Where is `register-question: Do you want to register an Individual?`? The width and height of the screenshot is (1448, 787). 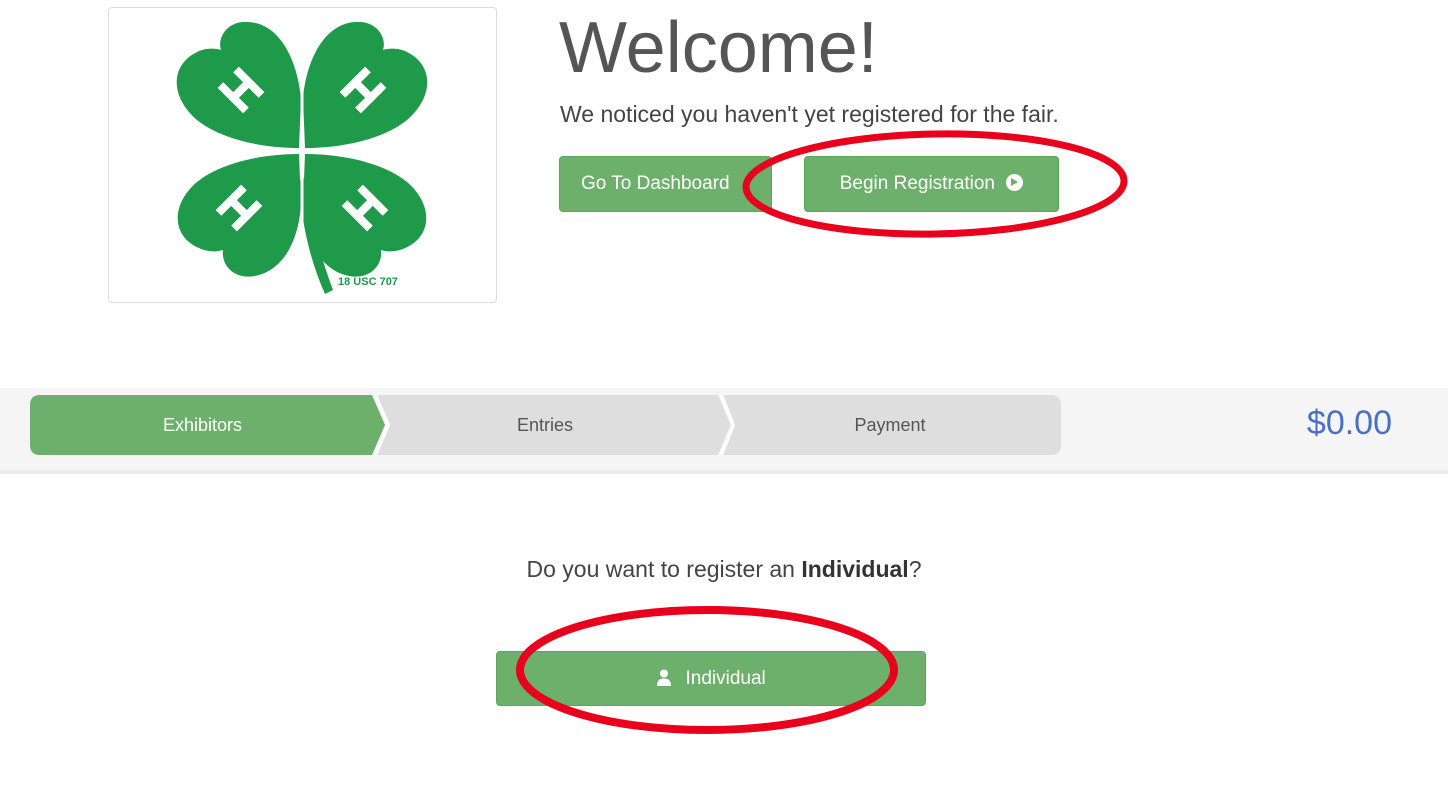
register-question: Do you want to register an Individual? is located at coordinates (724, 569).